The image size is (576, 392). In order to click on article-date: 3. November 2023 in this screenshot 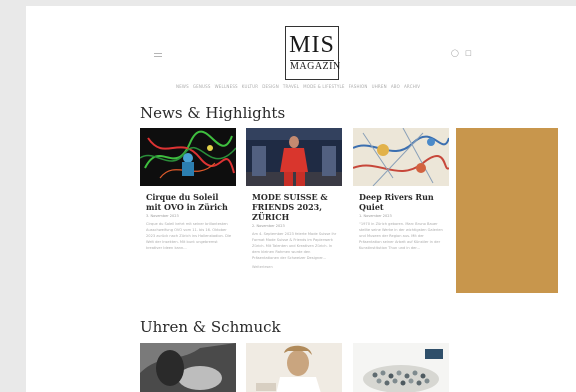, I will do `click(162, 216)`.